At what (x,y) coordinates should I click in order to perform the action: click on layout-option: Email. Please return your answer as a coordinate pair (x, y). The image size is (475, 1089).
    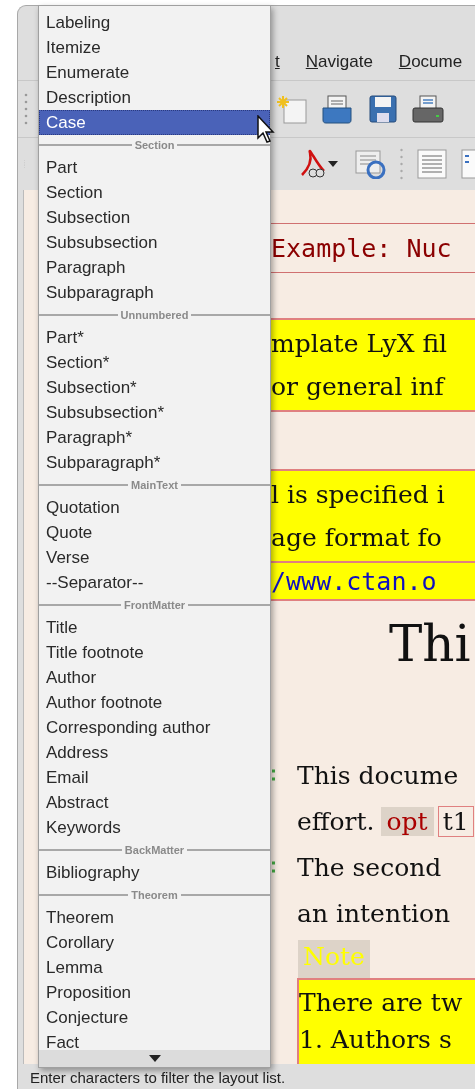
    Looking at the image, I should click on (154, 777).